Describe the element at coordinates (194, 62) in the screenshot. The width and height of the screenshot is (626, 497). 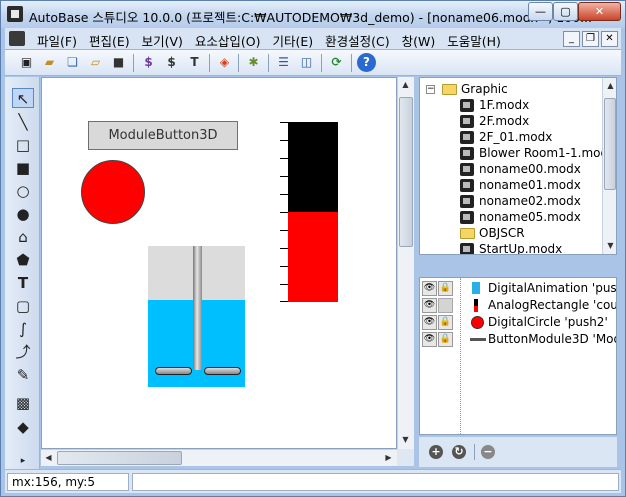
I see `text-format-icon: T` at that location.